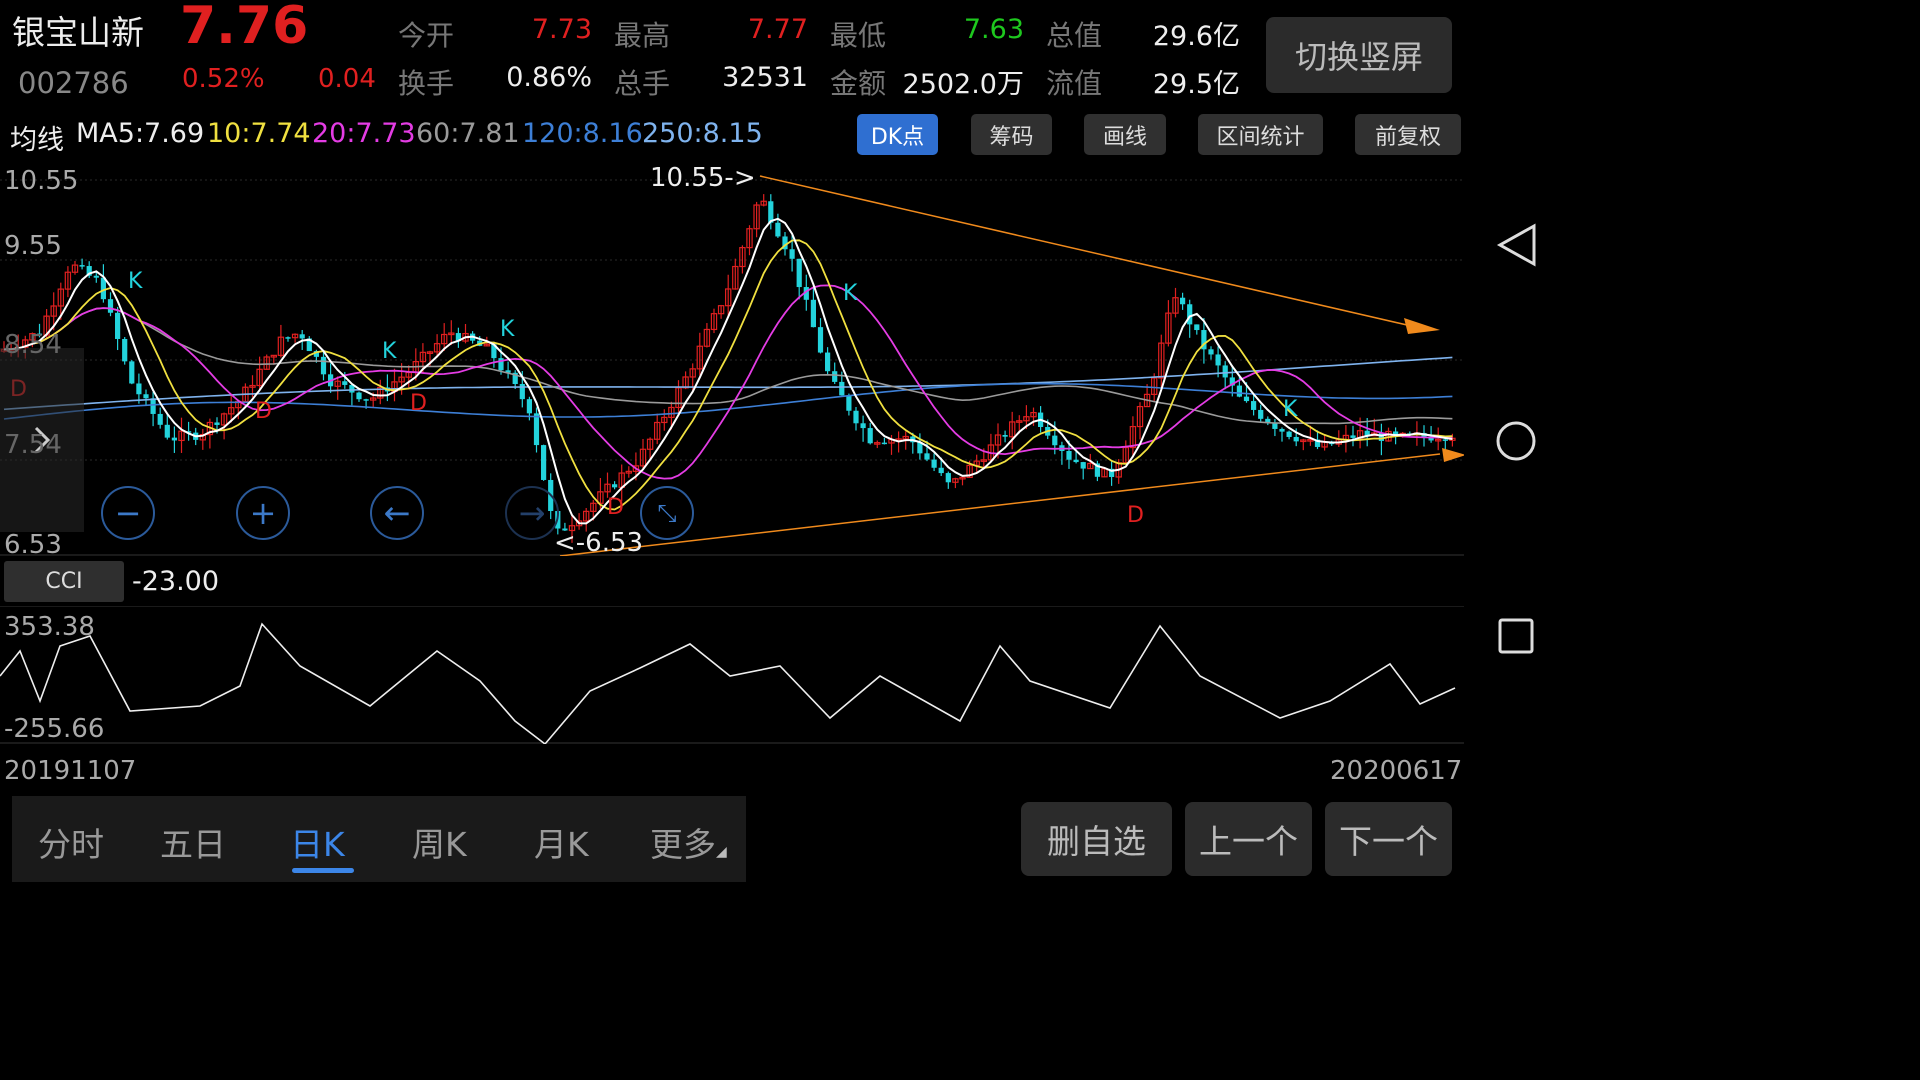  I want to click on minus-icon: −, so click(128, 513).